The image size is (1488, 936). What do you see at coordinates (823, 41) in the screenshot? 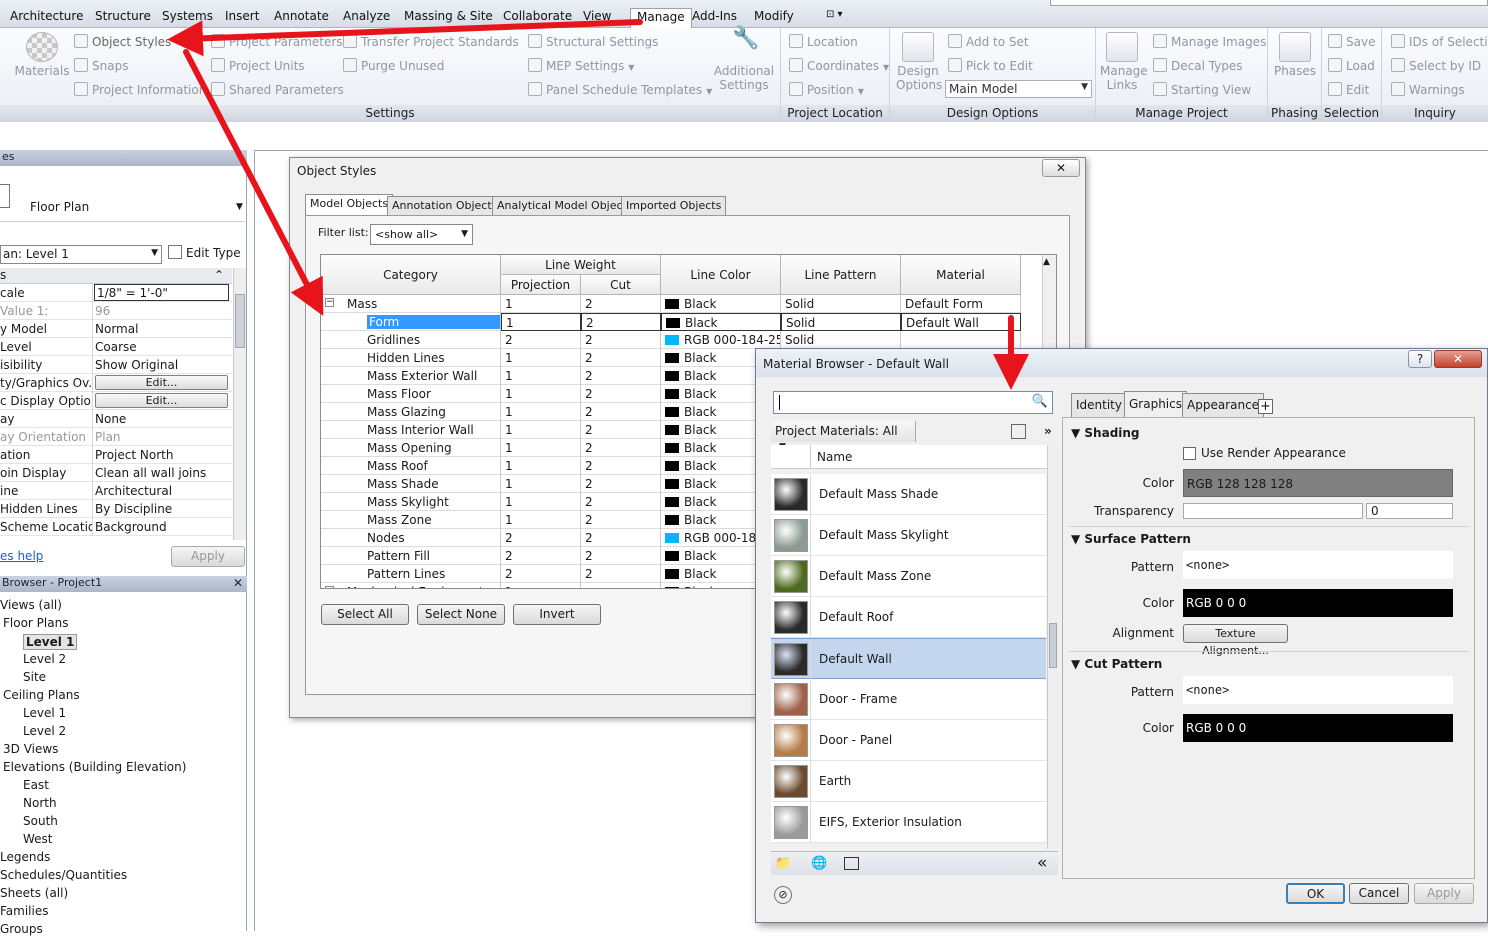
I see `ribbon-location-button: Location` at bounding box center [823, 41].